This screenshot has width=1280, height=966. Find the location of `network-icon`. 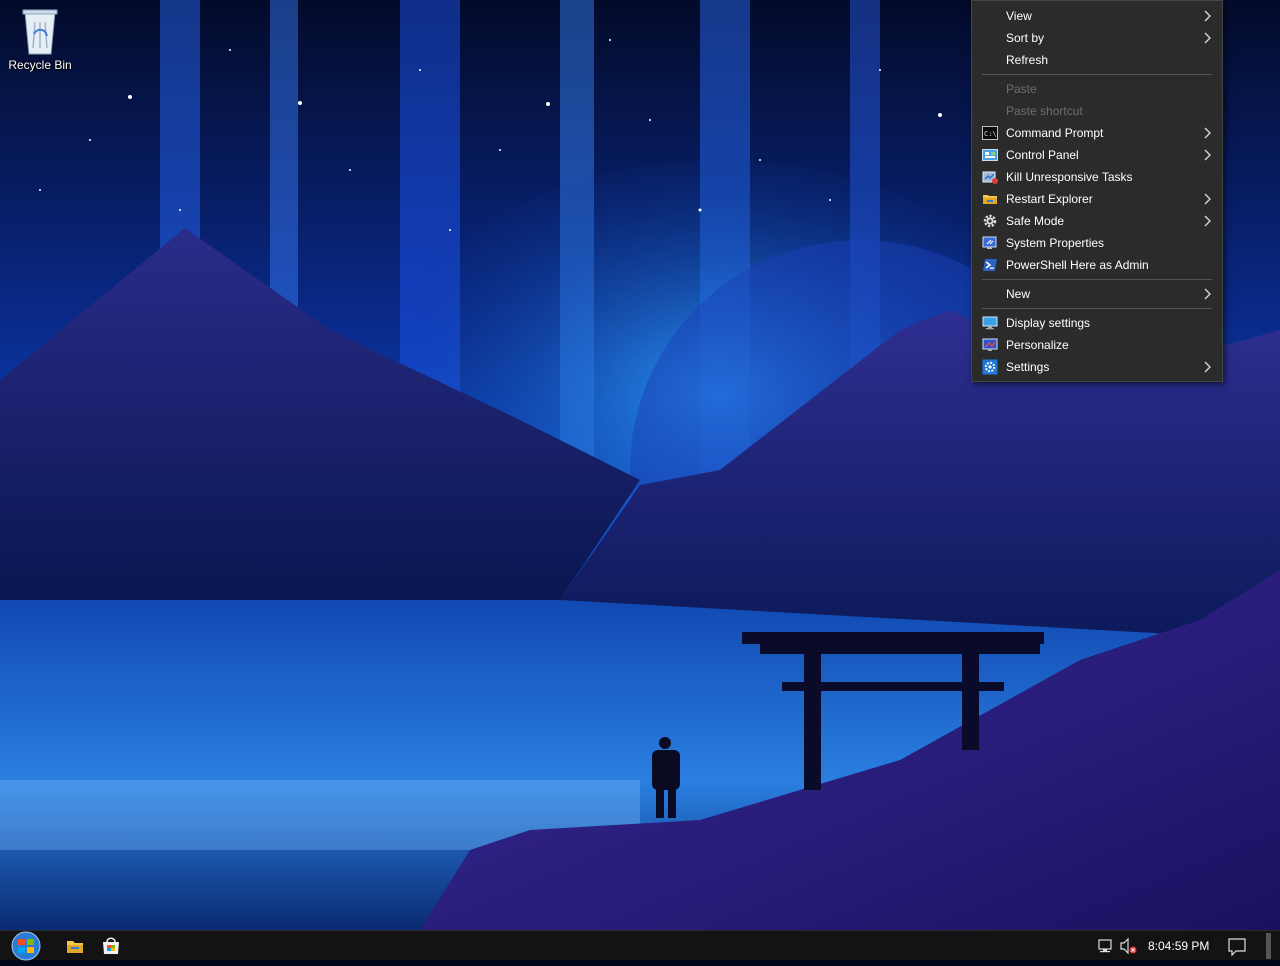

network-icon is located at coordinates (1105, 946).